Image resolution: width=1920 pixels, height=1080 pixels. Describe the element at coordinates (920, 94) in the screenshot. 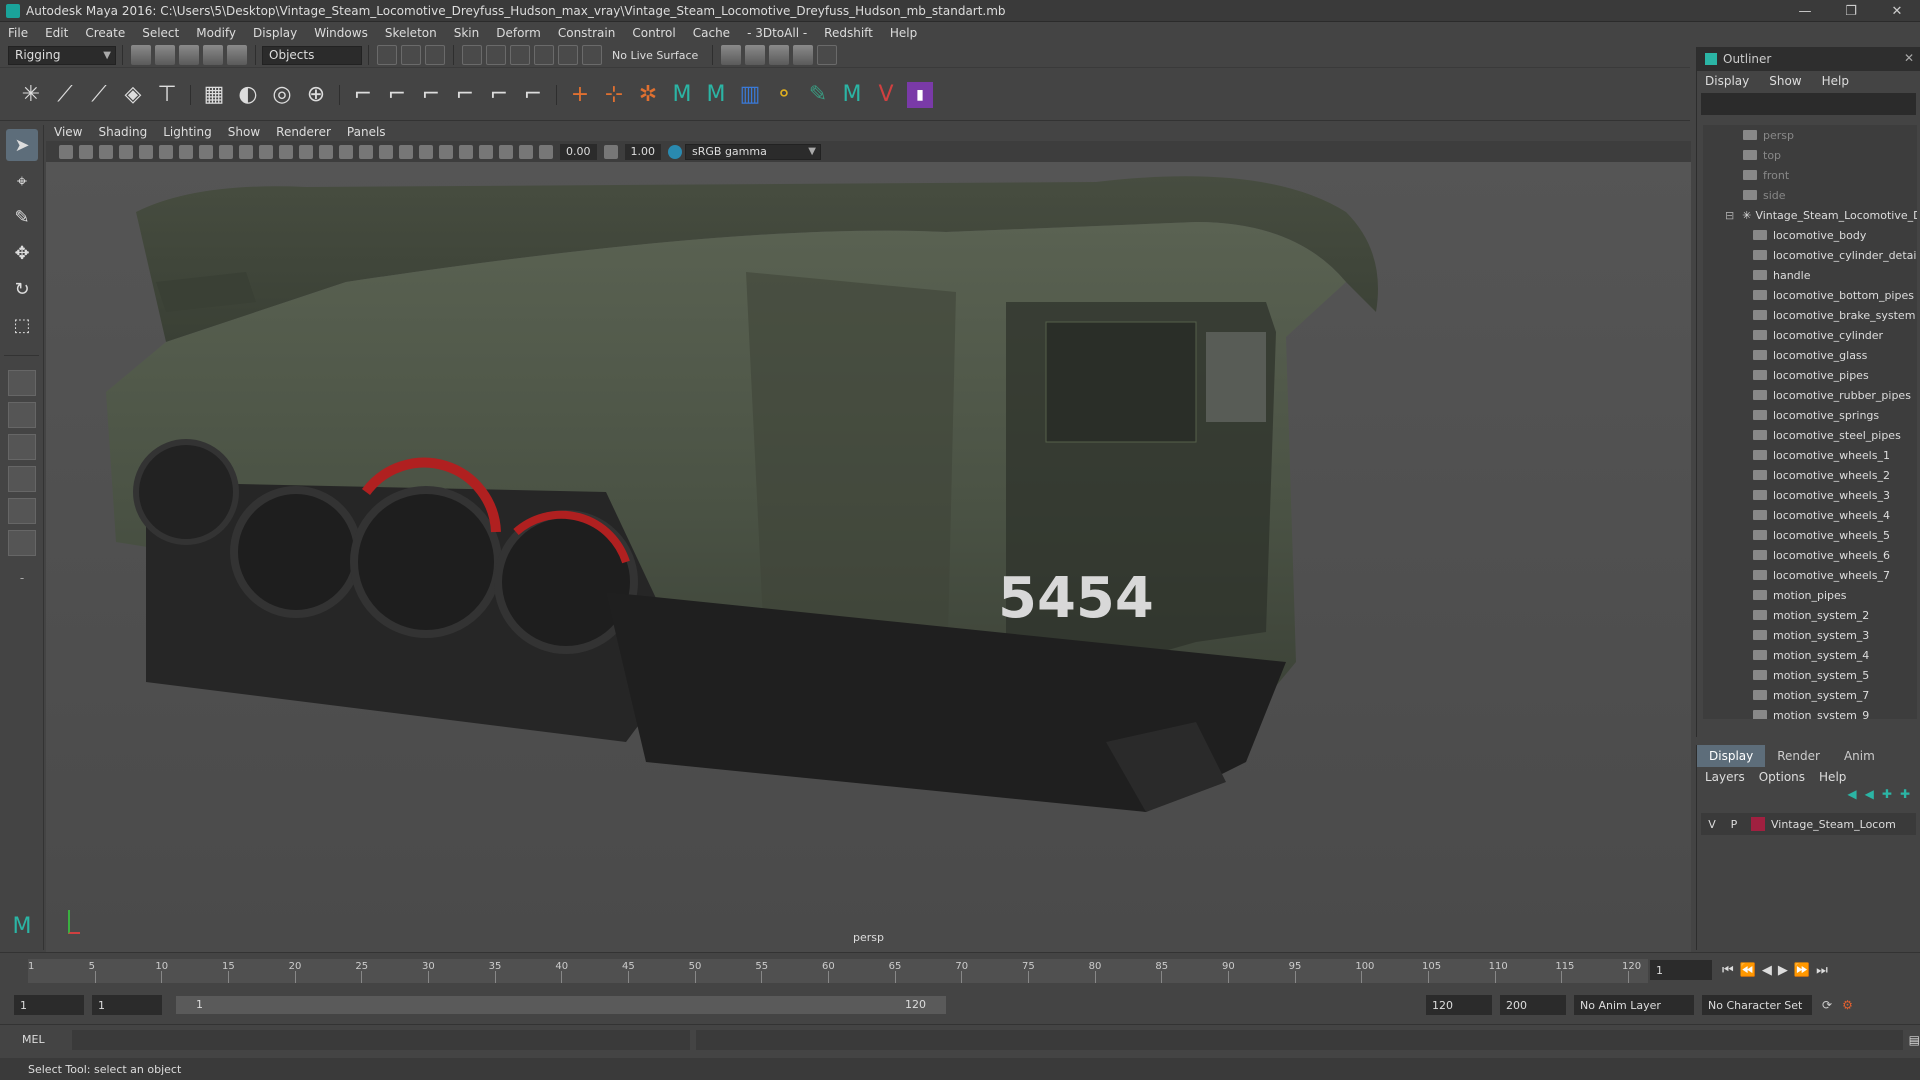

I see `graph-icon: ▮` at that location.